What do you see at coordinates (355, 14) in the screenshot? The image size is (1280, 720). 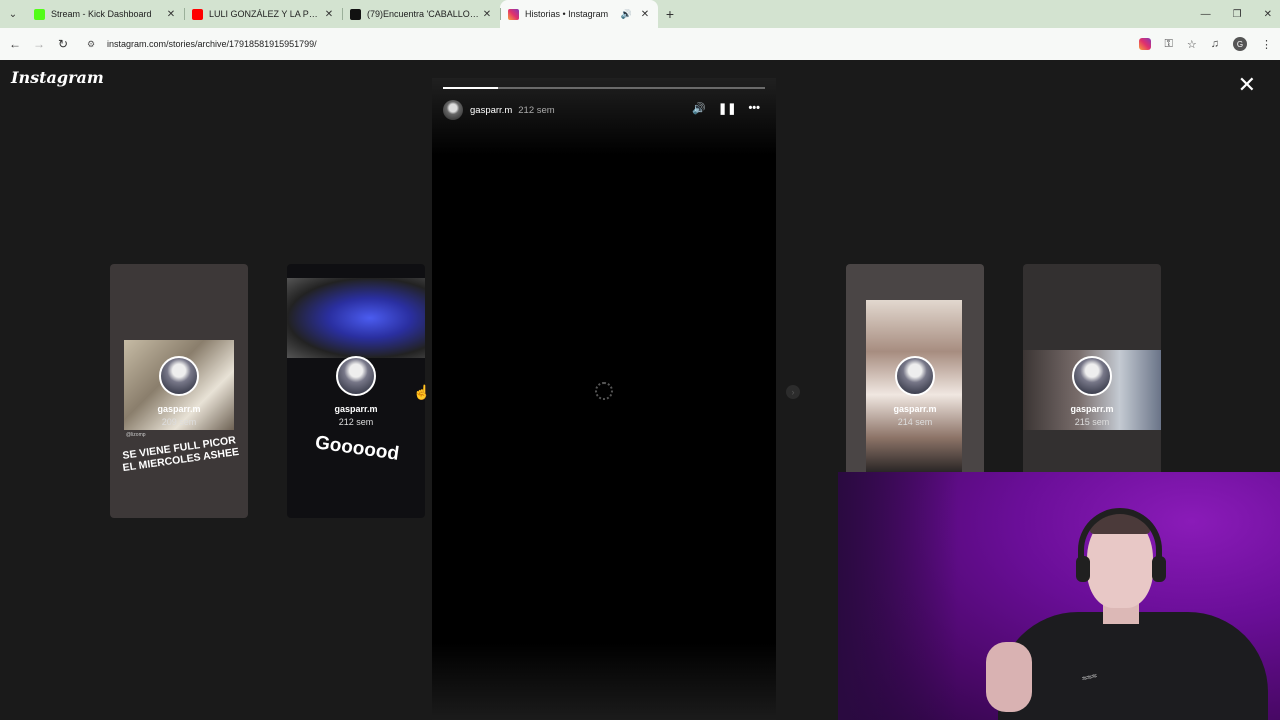 I see `tiktok-favicon-icon` at bounding box center [355, 14].